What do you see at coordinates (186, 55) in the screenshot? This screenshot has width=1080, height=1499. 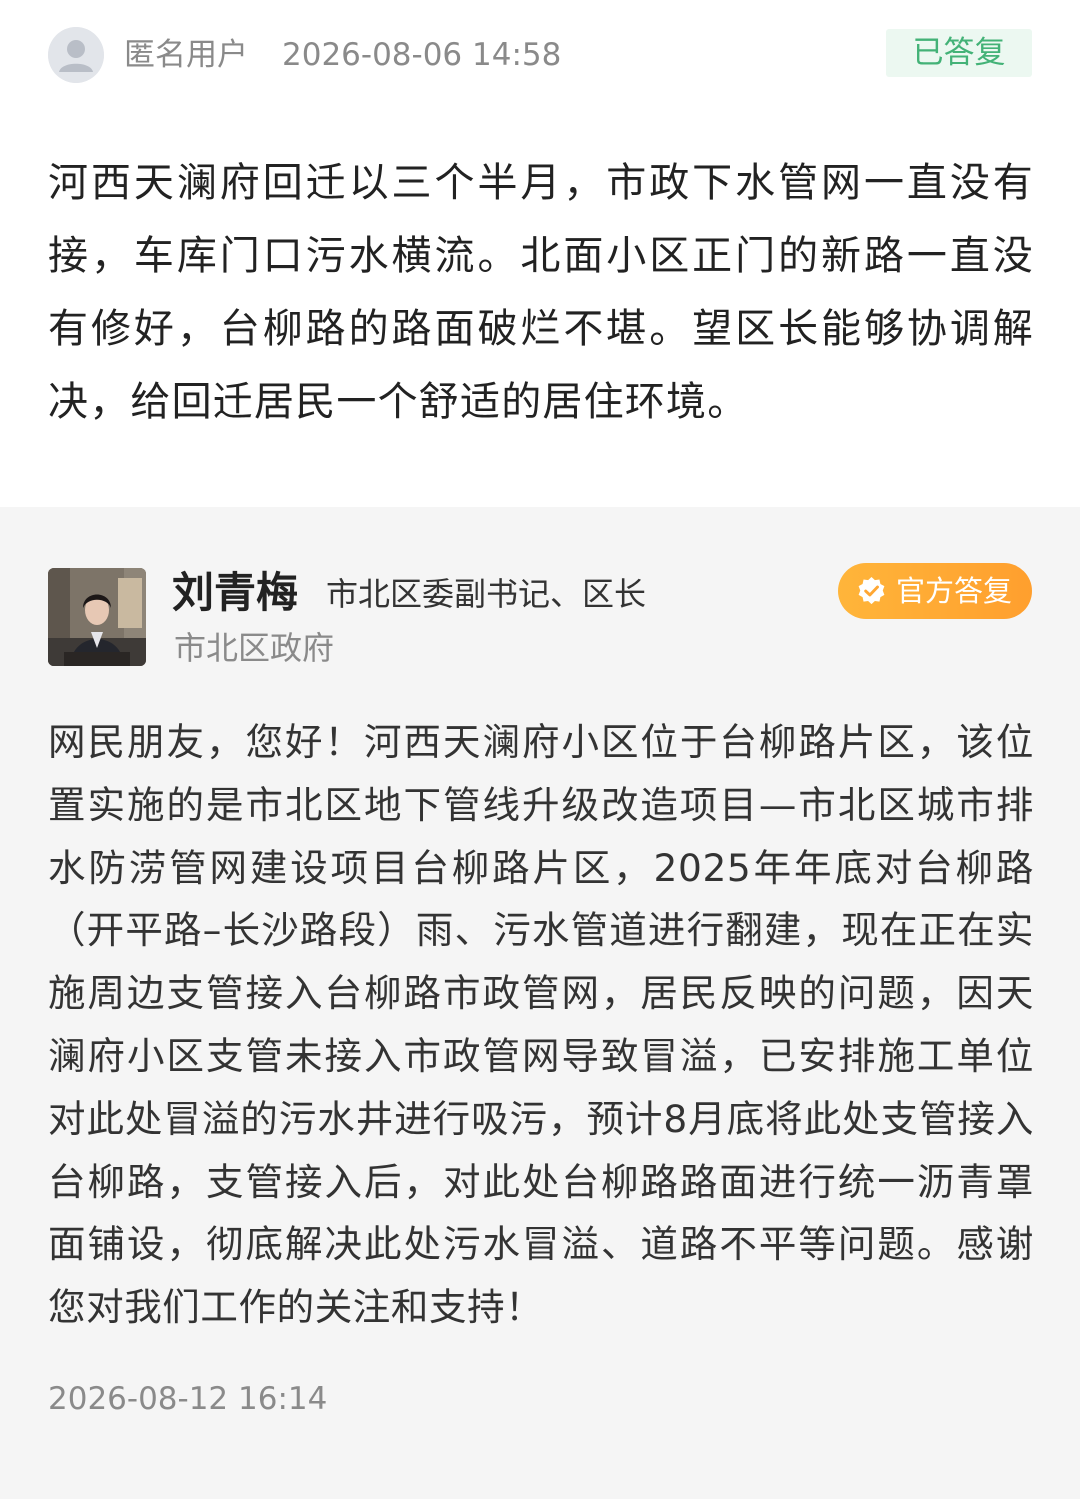 I see `question-author: 匿名用户` at bounding box center [186, 55].